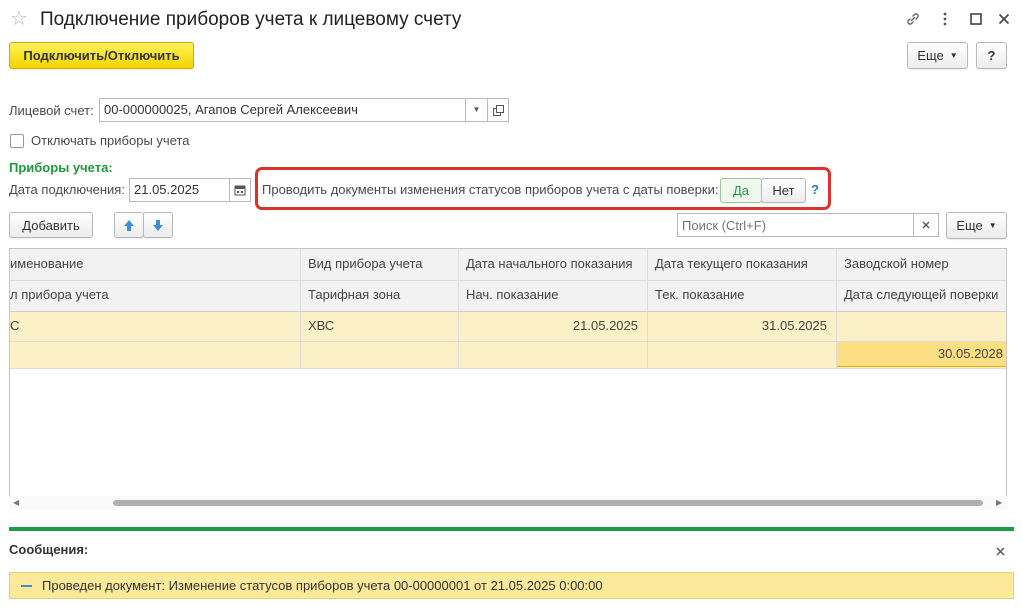 The width and height of the screenshot is (1022, 612). What do you see at coordinates (999, 502) in the screenshot?
I see `scroll-right-icon: ▶` at bounding box center [999, 502].